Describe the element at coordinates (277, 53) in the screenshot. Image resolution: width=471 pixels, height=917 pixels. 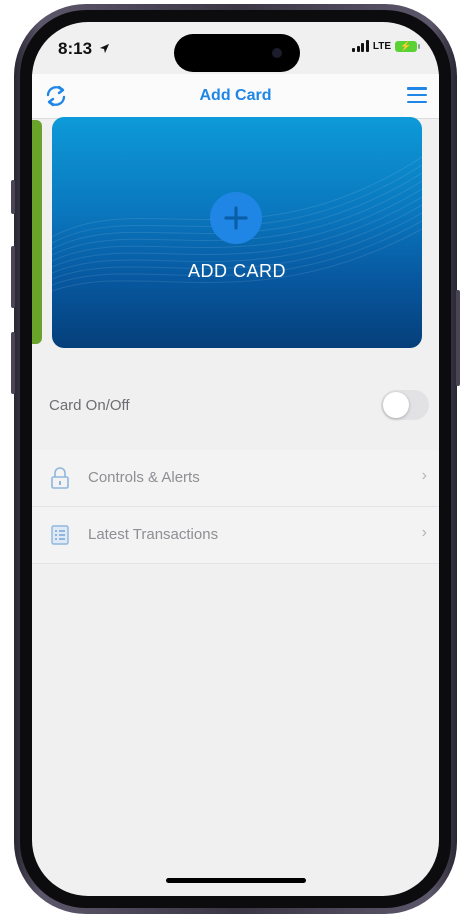
I see `camera-icon` at that location.